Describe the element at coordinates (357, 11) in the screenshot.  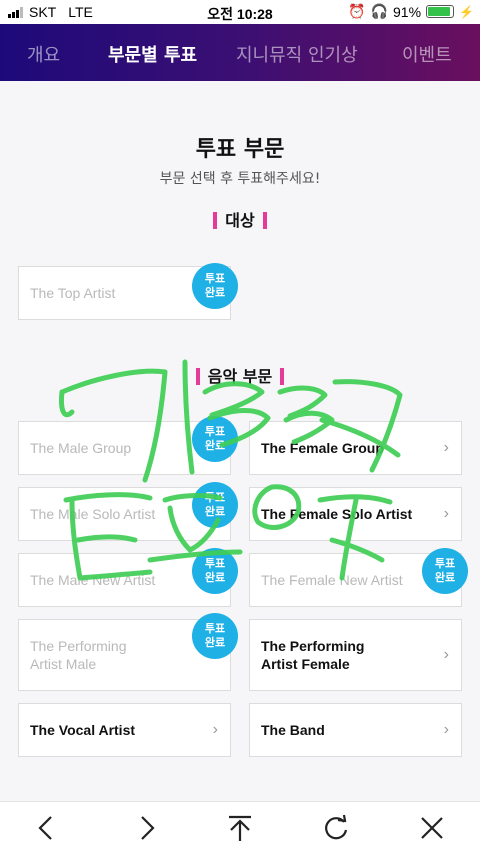
I see `alarm-icon: ⏰` at that location.